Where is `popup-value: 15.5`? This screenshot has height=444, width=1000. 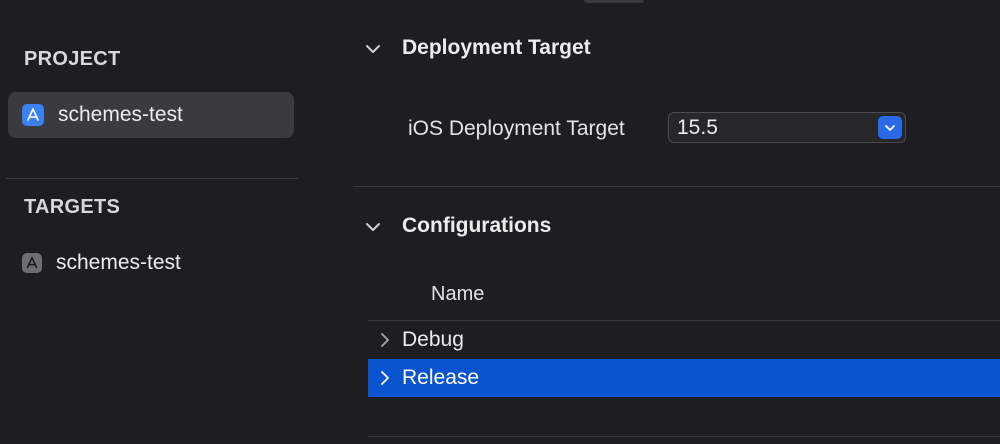
popup-value: 15.5 is located at coordinates (697, 127).